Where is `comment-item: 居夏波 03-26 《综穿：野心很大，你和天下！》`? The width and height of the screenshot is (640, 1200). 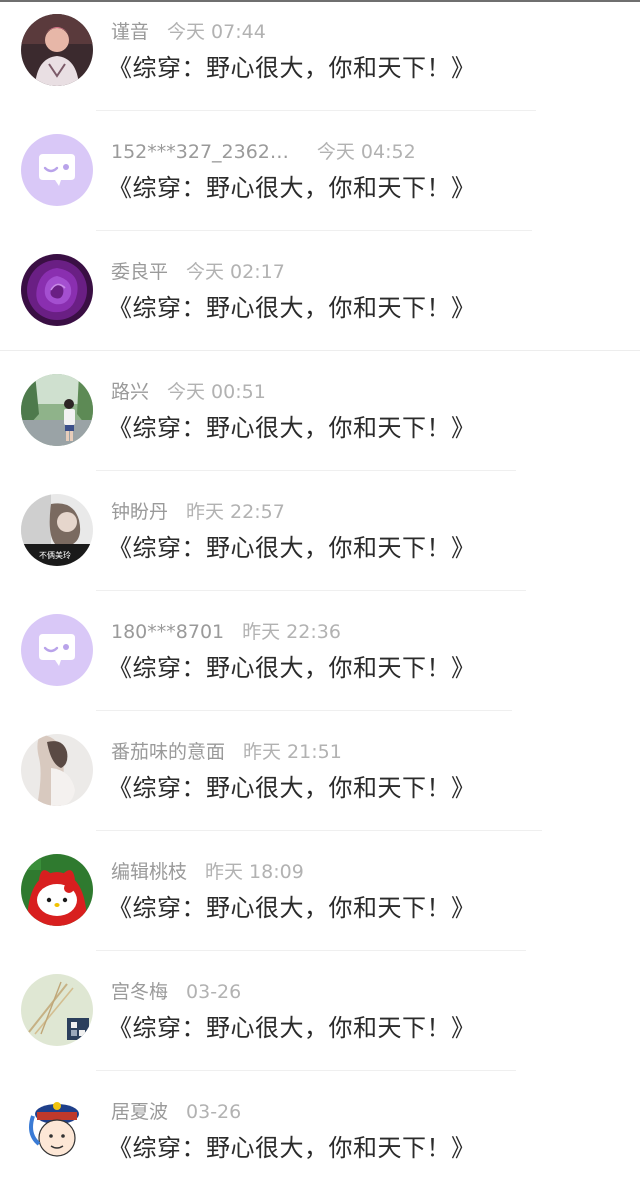
comment-item: 居夏波 03-26 《综穿：野心很大，你和天下！》 is located at coordinates (320, 1140).